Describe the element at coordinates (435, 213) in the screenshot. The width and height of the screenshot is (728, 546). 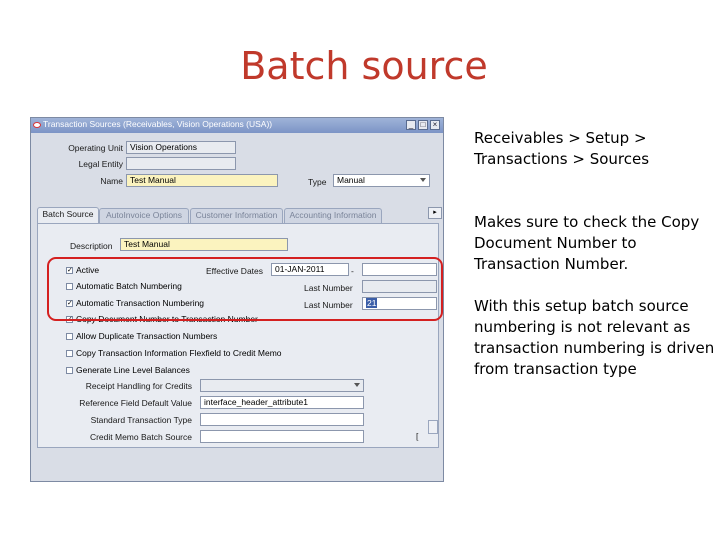
I see `tab-scroll-right-button: ▸` at that location.